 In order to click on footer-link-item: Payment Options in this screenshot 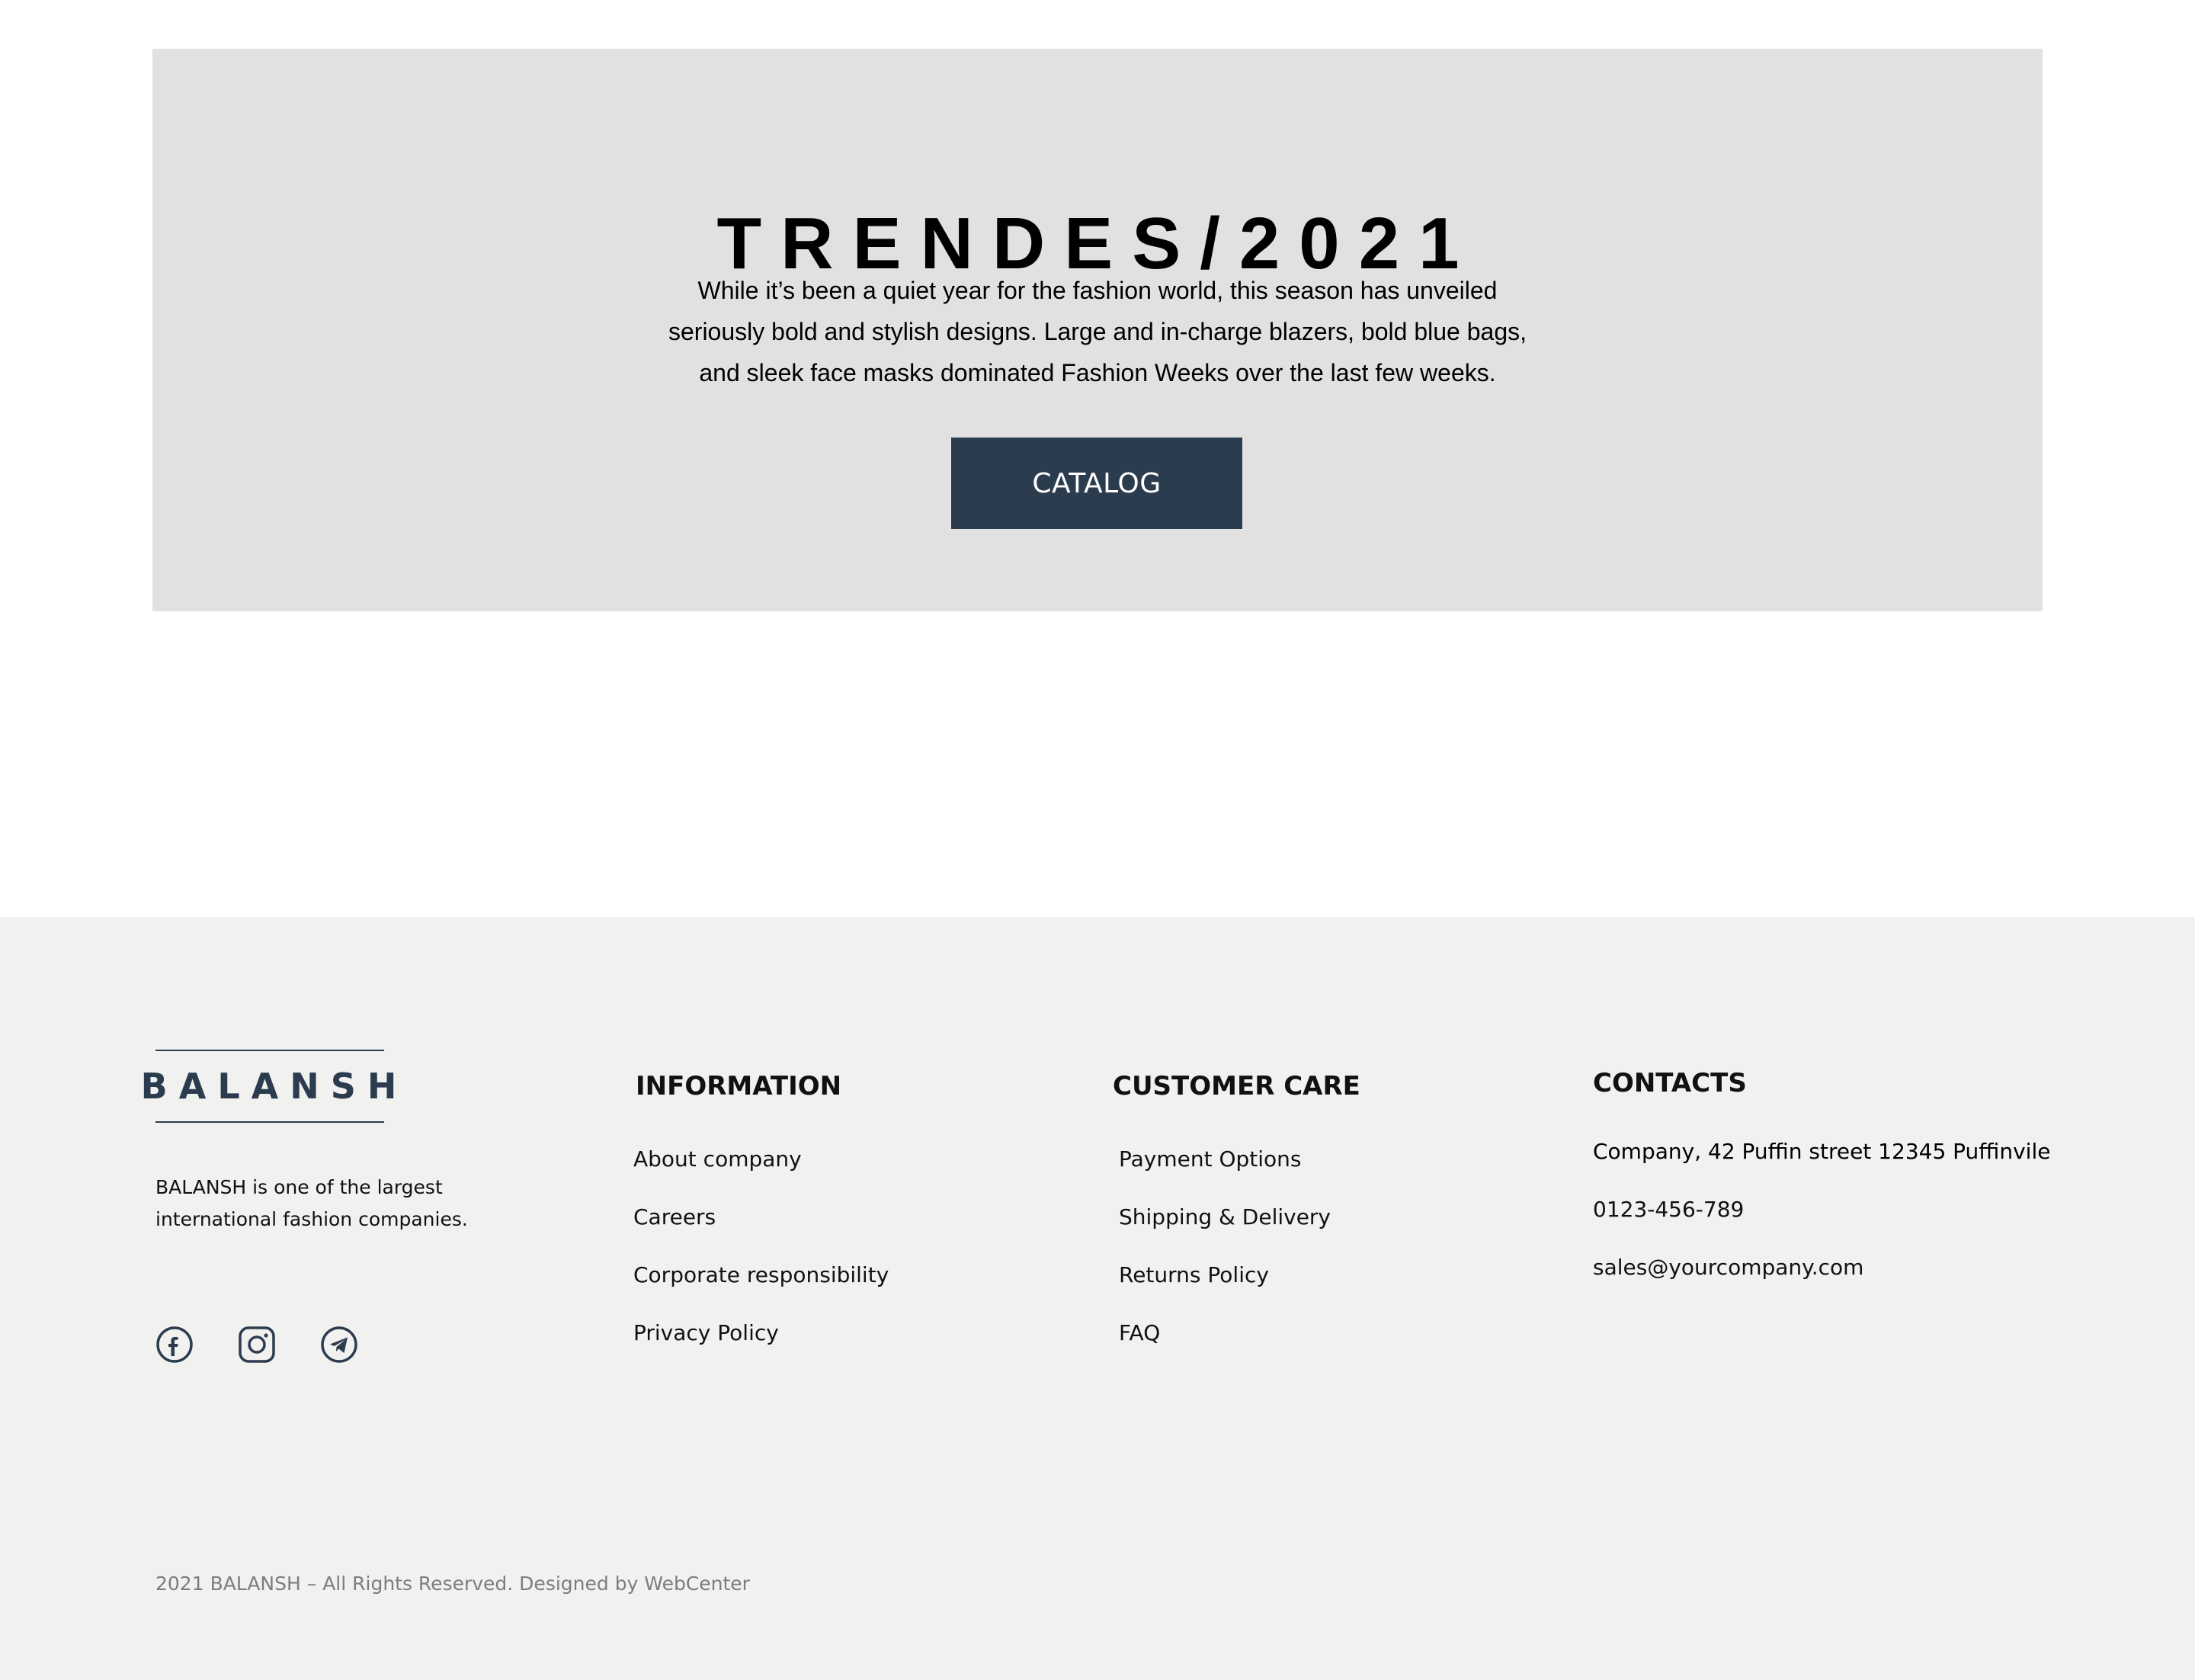, I will do `click(1239, 1159)`.